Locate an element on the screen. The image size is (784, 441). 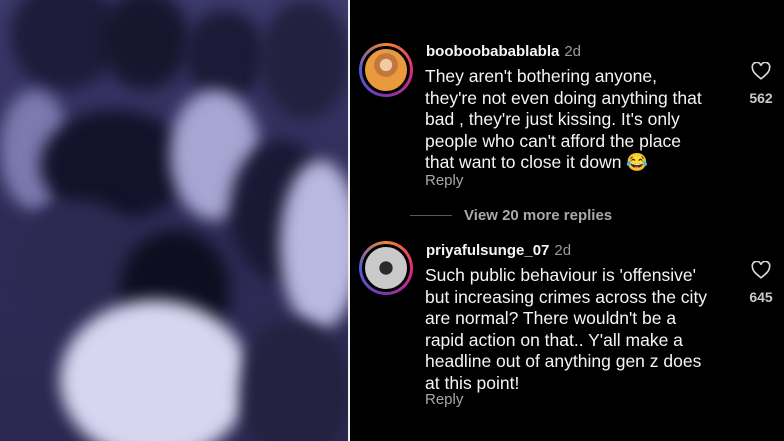
replies-divider-line is located at coordinates (431, 215).